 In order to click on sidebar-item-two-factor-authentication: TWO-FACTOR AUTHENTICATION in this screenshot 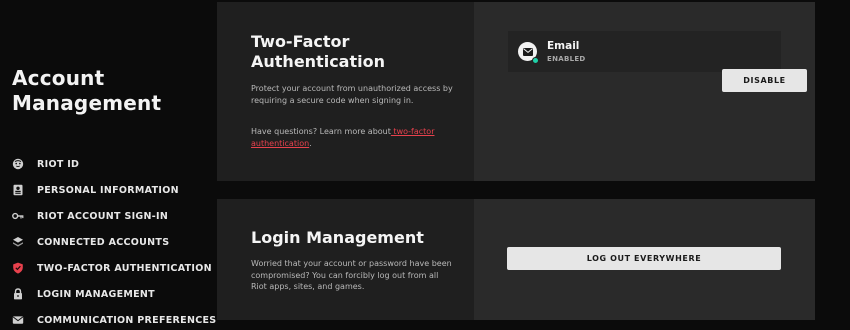, I will do `click(114, 268)`.